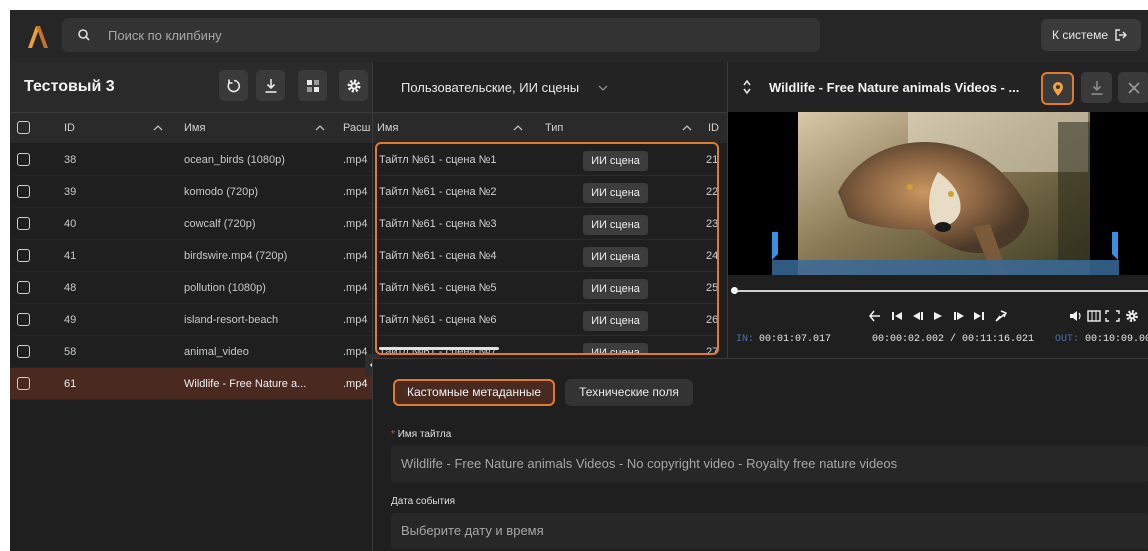 The width and height of the screenshot is (1148, 551). I want to click on column-extension: Расш, so click(356, 128).